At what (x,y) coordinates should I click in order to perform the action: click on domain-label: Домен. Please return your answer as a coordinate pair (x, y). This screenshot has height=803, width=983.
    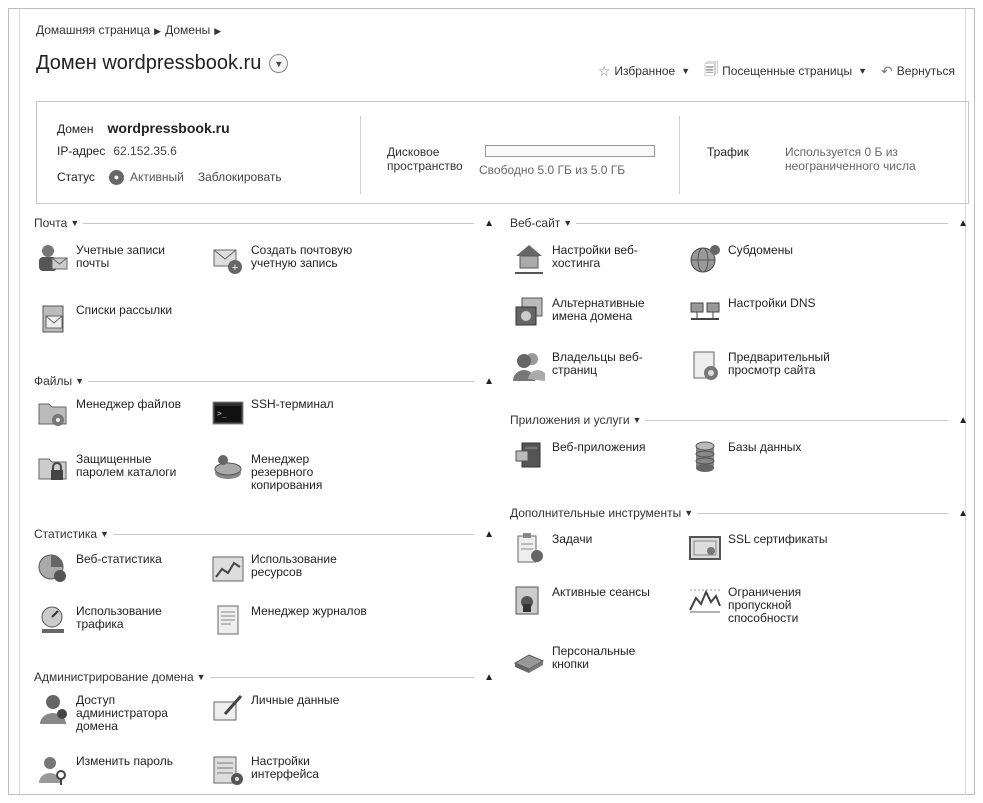
    Looking at the image, I should click on (75, 129).